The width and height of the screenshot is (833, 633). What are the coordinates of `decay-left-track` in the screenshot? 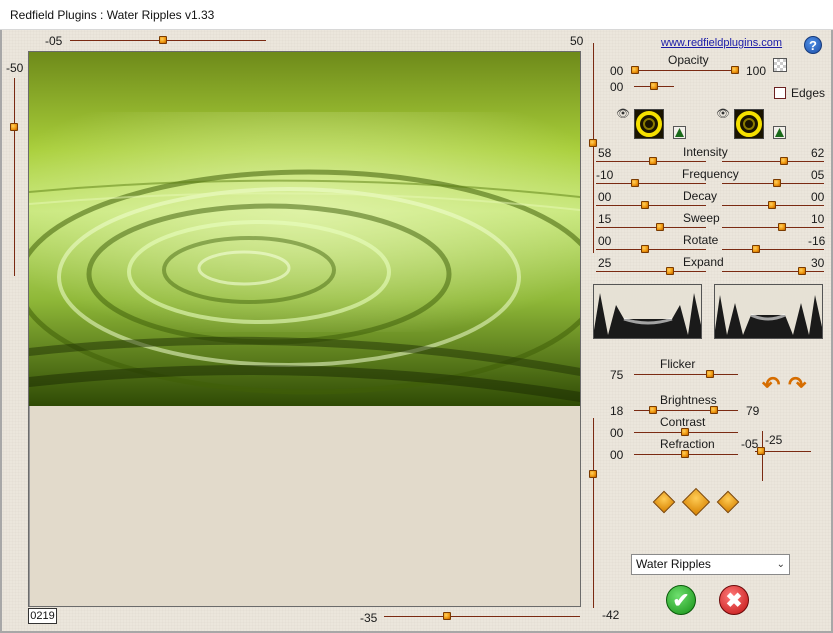 It's located at (651, 205).